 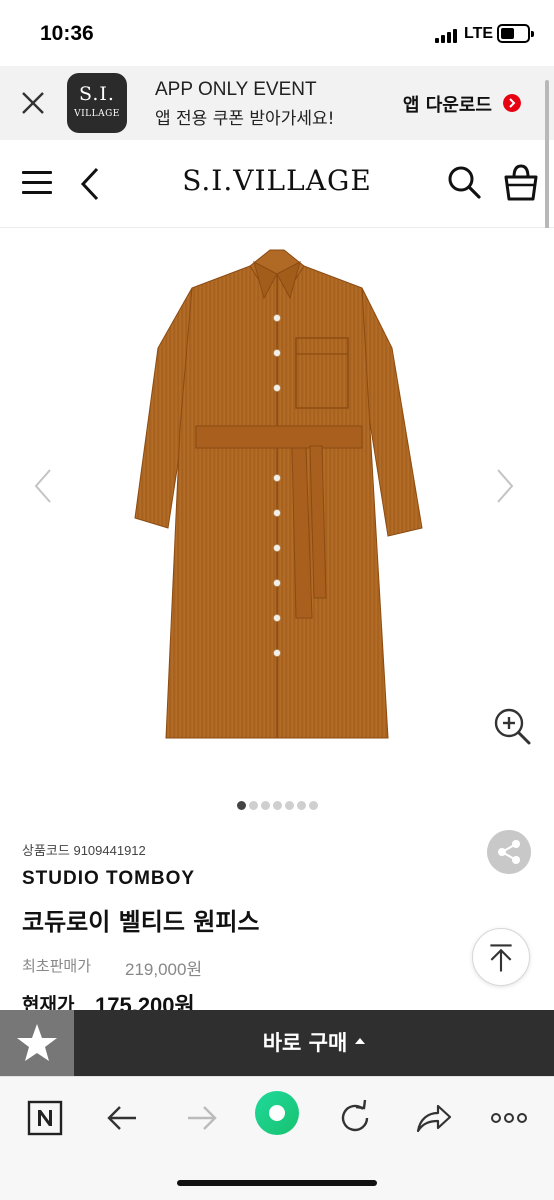 I want to click on site-header: S.I.VILLAGE, so click(x=277, y=184).